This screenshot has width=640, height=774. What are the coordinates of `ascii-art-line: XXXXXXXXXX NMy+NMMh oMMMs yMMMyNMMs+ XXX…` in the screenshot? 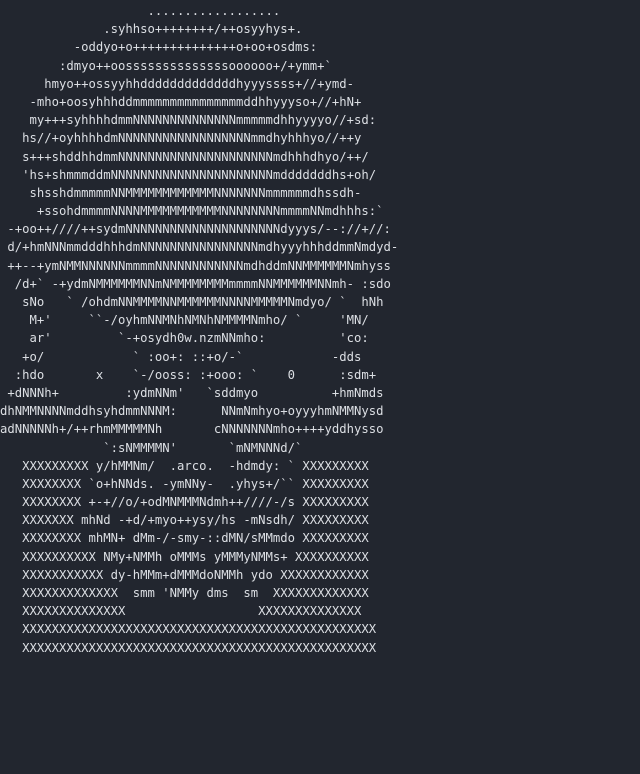 It's located at (184, 556).